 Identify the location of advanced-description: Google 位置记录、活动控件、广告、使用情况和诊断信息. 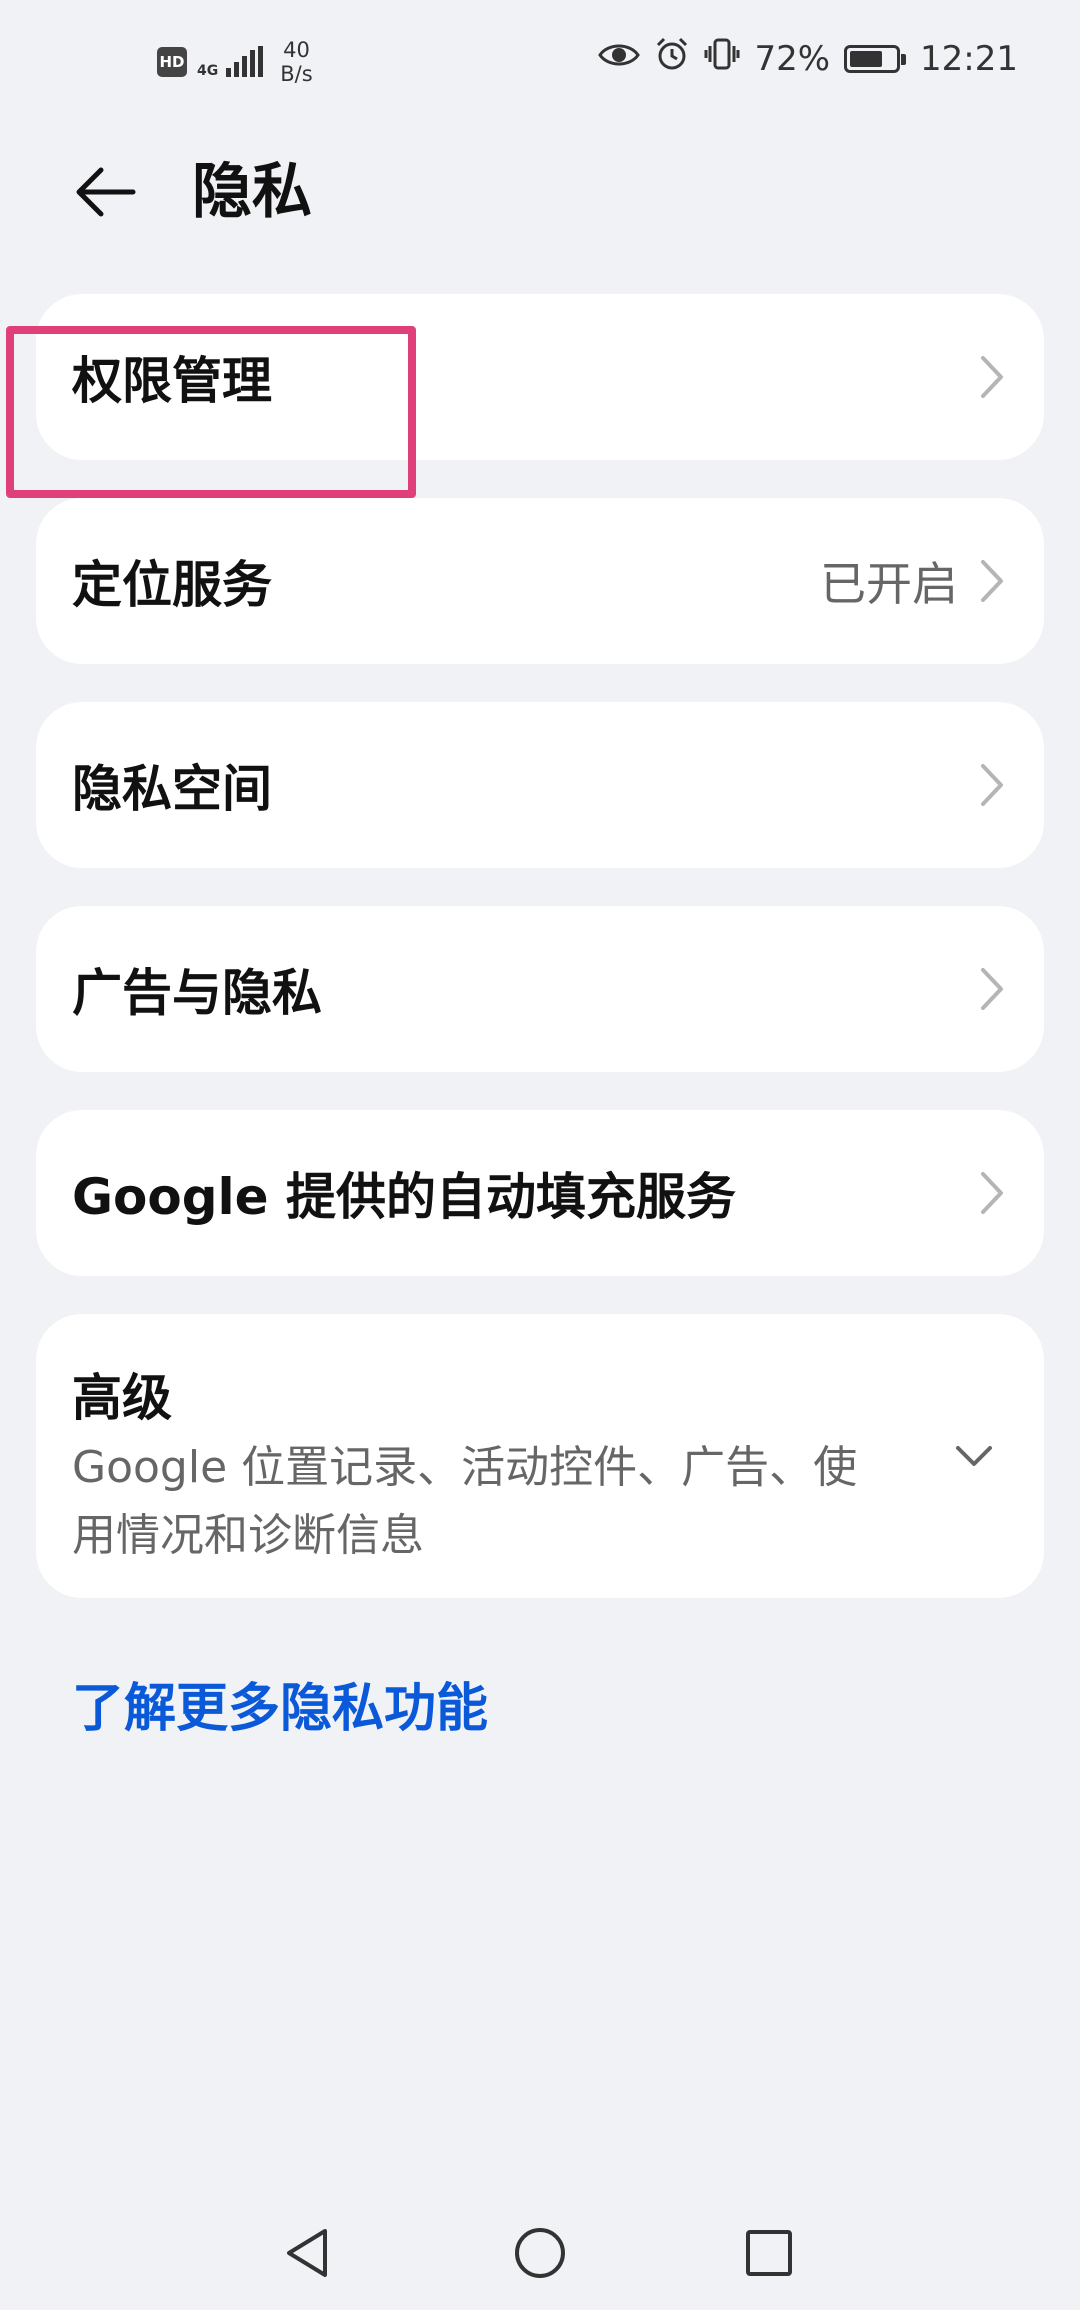
(465, 1501).